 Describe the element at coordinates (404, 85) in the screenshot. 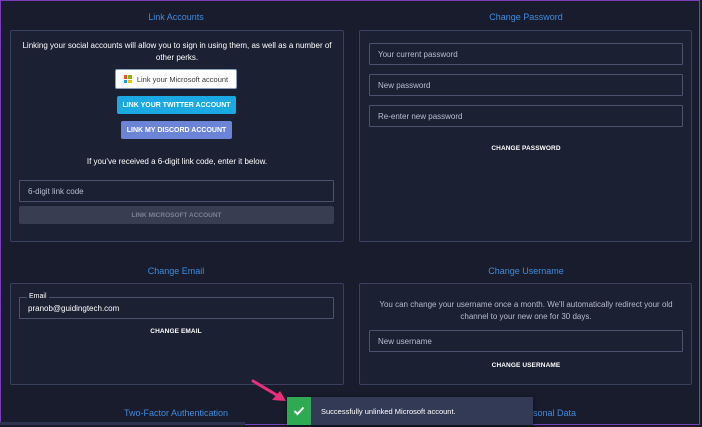

I see `new-password-placeholder: New password` at that location.